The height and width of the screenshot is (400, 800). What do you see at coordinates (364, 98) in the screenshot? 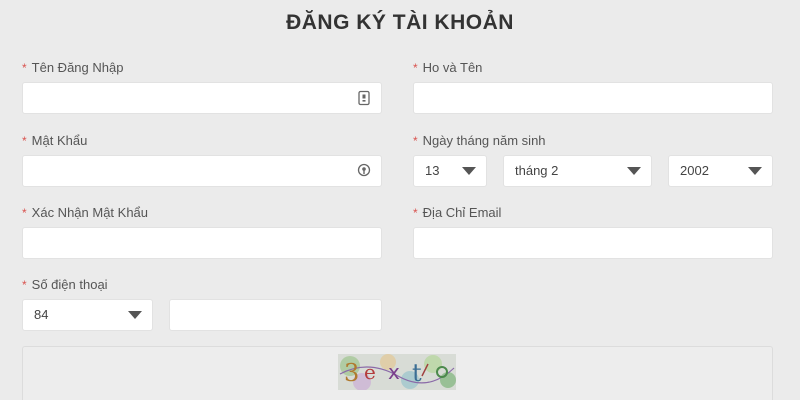
I see `id-card-icon` at bounding box center [364, 98].